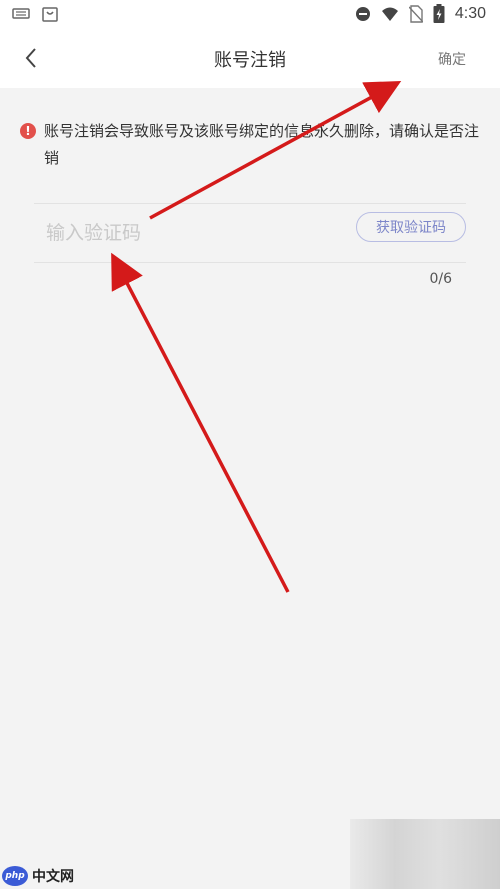  Describe the element at coordinates (21, 13) in the screenshot. I see `keyboard-icon` at that location.